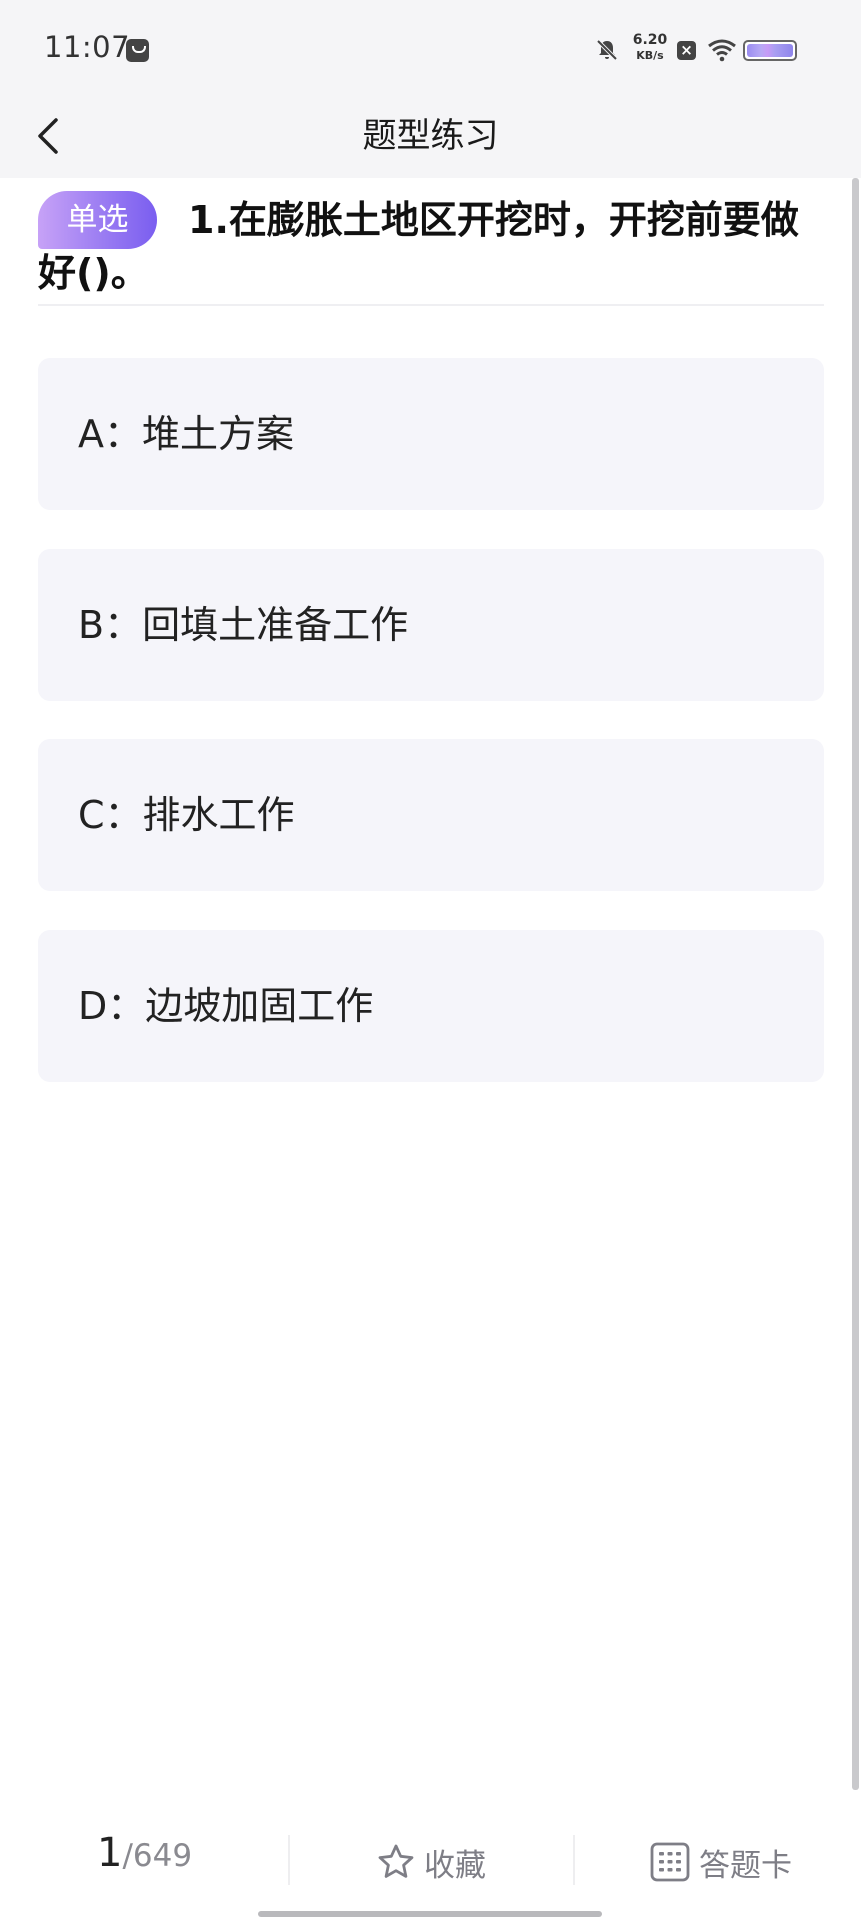 The height and width of the screenshot is (1920, 861). I want to click on wifi-icon, so click(722, 50).